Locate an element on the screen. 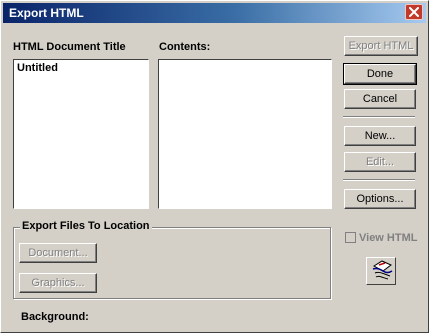  group-title: Export Files To Location is located at coordinates (86, 226).